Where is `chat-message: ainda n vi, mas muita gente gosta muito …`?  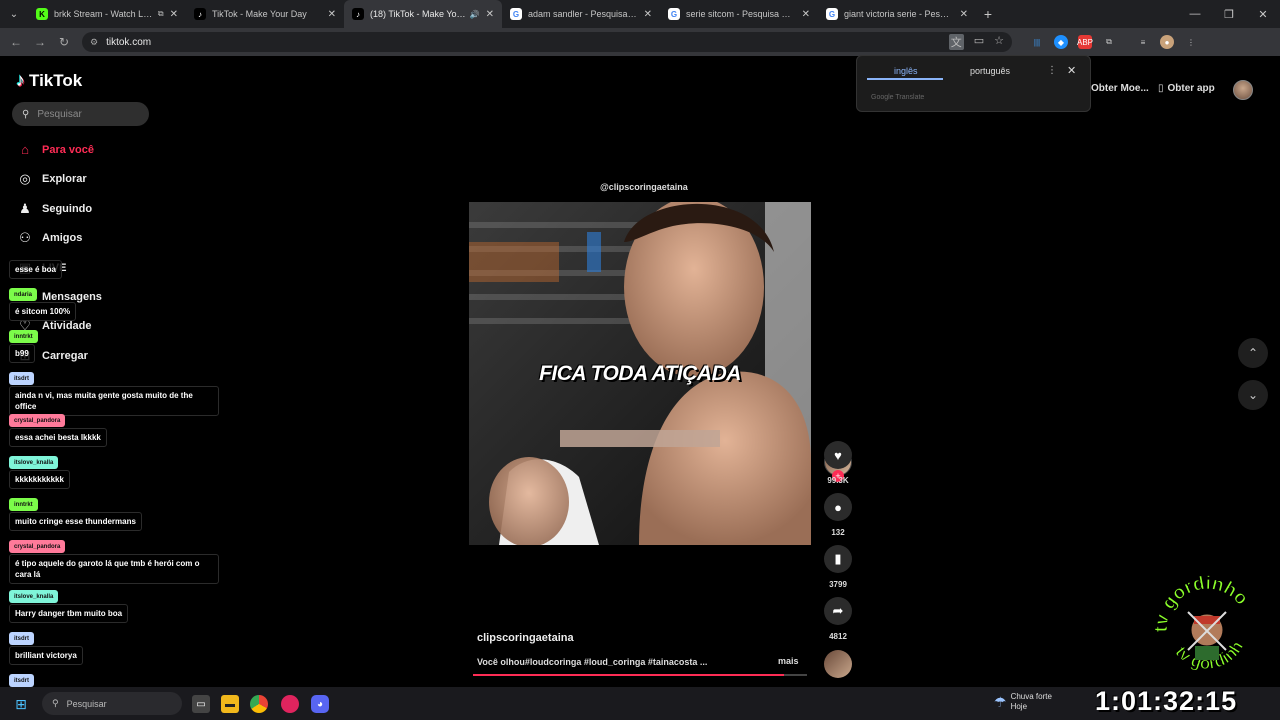 chat-message: ainda n vi, mas muita gente gosta muito … is located at coordinates (114, 401).